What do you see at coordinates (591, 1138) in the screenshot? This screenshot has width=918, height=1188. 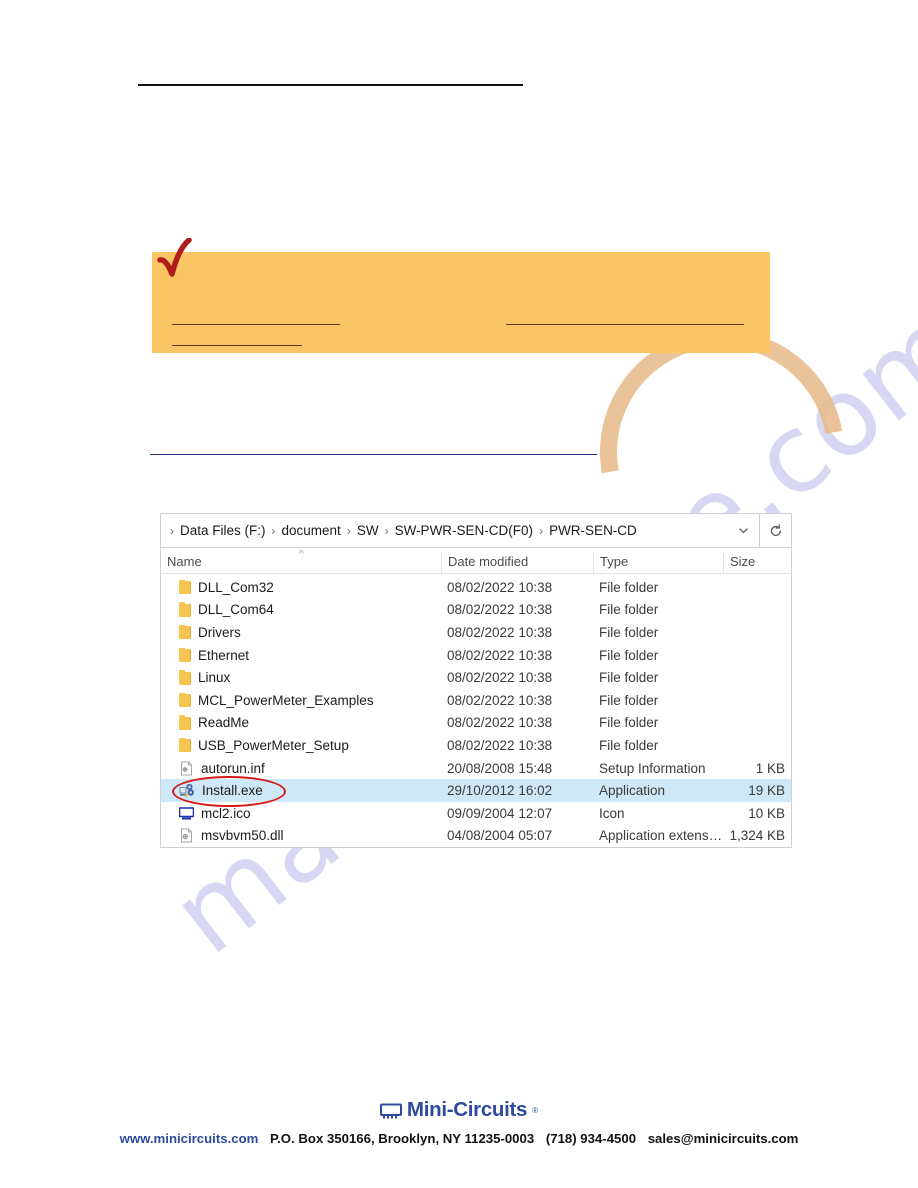 I see `footer-phone: (718) 934-4500` at bounding box center [591, 1138].